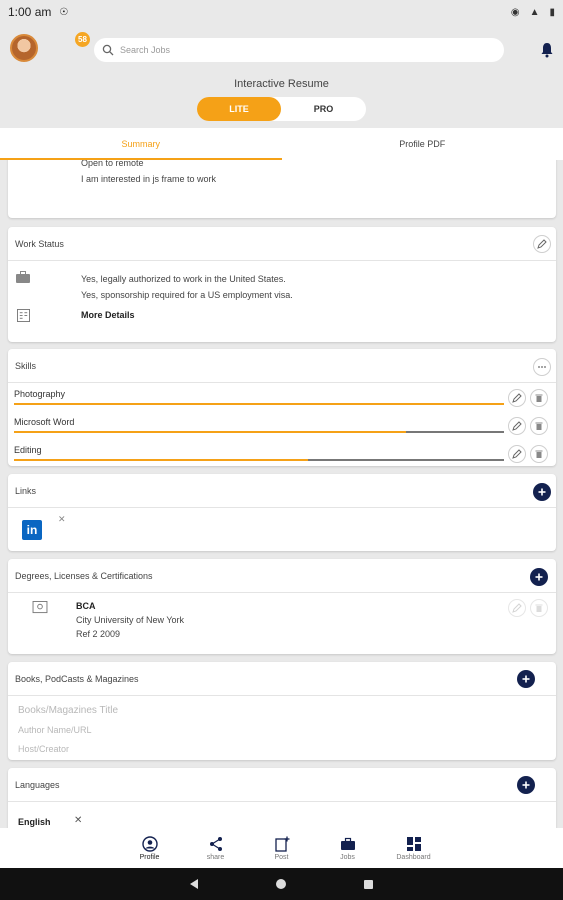 This screenshot has width=563, height=900. What do you see at coordinates (40, 607) in the screenshot?
I see `certificate-icon` at bounding box center [40, 607].